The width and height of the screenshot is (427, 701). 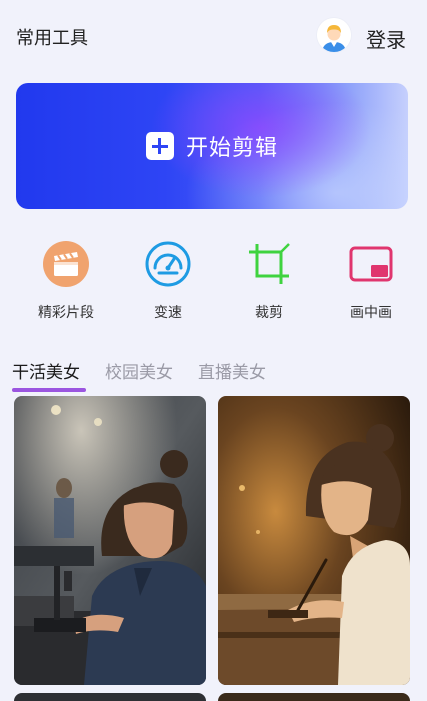 What do you see at coordinates (269, 313) in the screenshot?
I see `tool-label: 裁剪` at bounding box center [269, 313].